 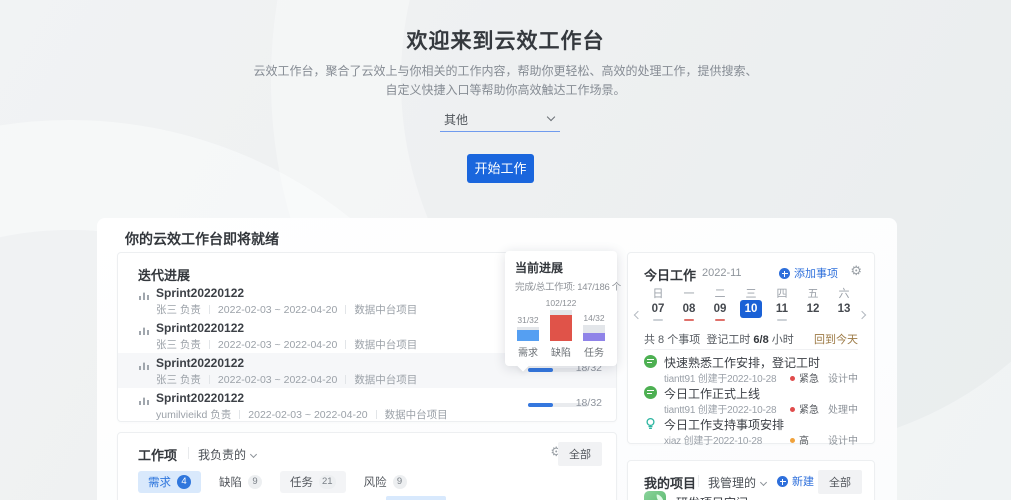 What do you see at coordinates (561, 328) in the screenshot?
I see `chart-bar-defects: 102/122 缺陷` at bounding box center [561, 328].